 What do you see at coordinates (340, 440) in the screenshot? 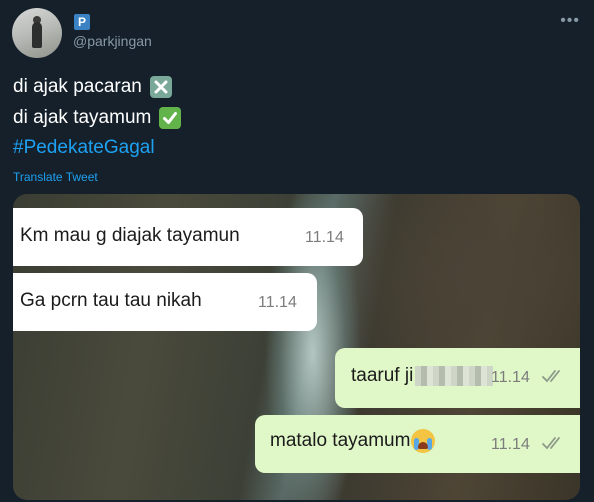
I see `message-text-visible: matalo tayamum` at bounding box center [340, 440].